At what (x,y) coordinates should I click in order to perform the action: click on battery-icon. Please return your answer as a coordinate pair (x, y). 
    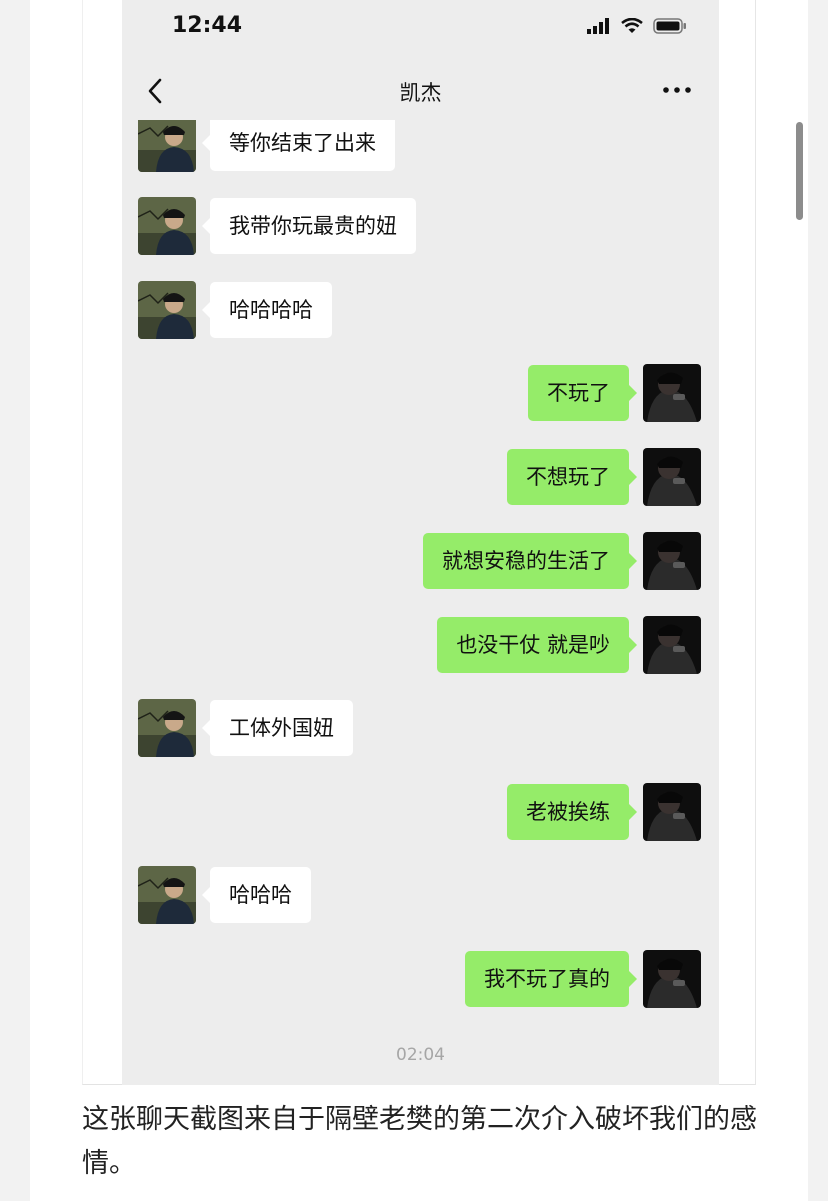
    Looking at the image, I should click on (669, 26).